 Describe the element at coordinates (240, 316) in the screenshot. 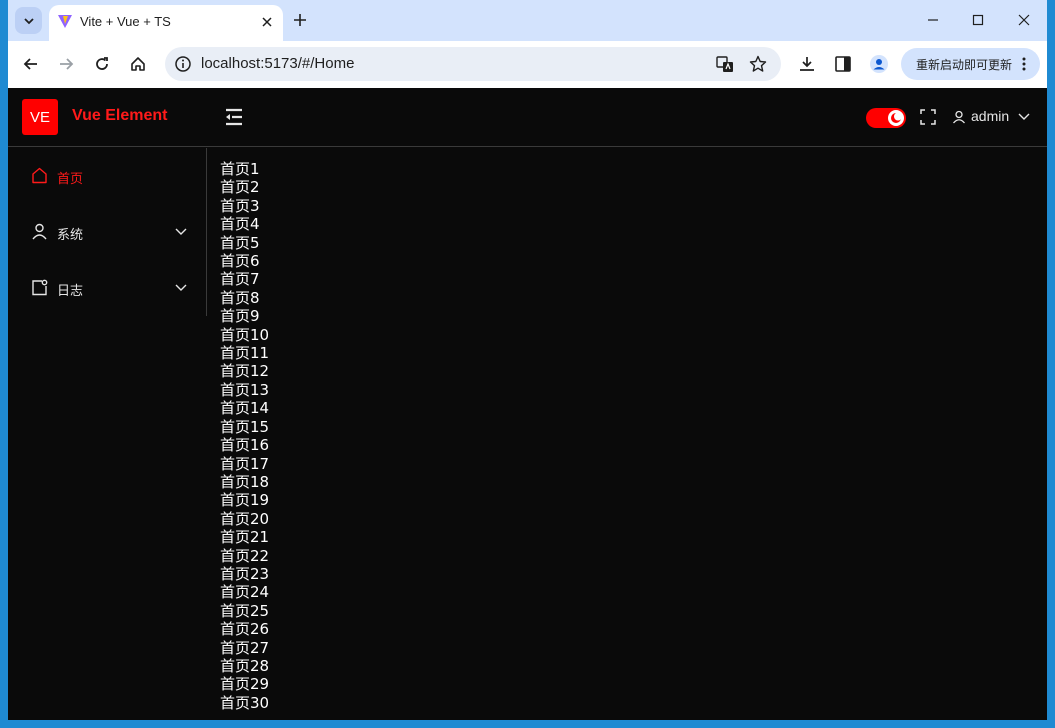

I see `content-line: 首页9` at that location.